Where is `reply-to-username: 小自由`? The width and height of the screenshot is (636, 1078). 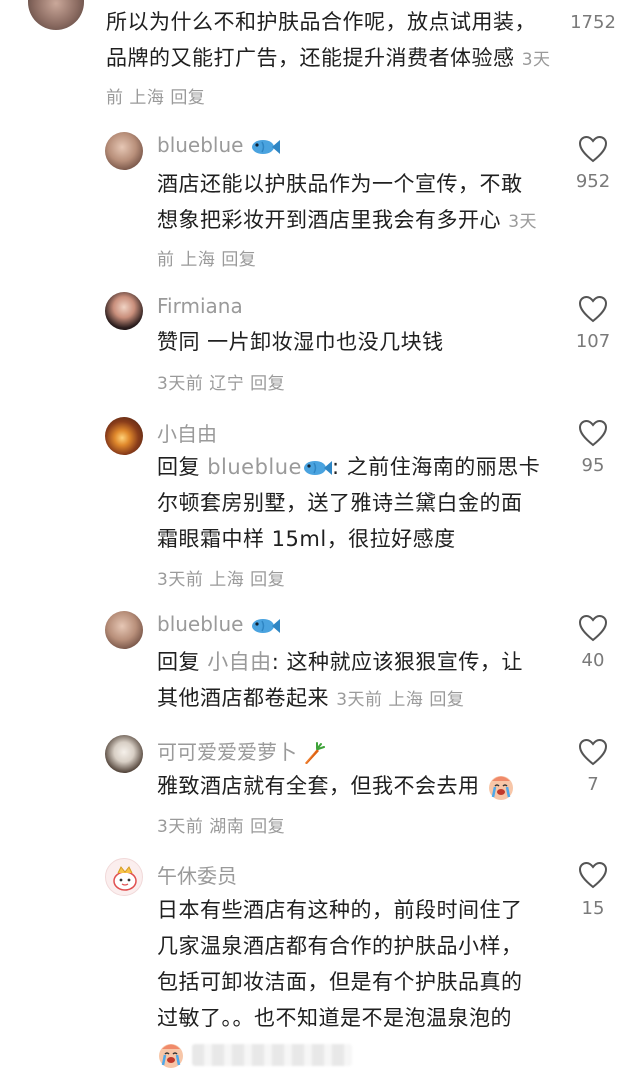
reply-to-username: 小自由 is located at coordinates (239, 662).